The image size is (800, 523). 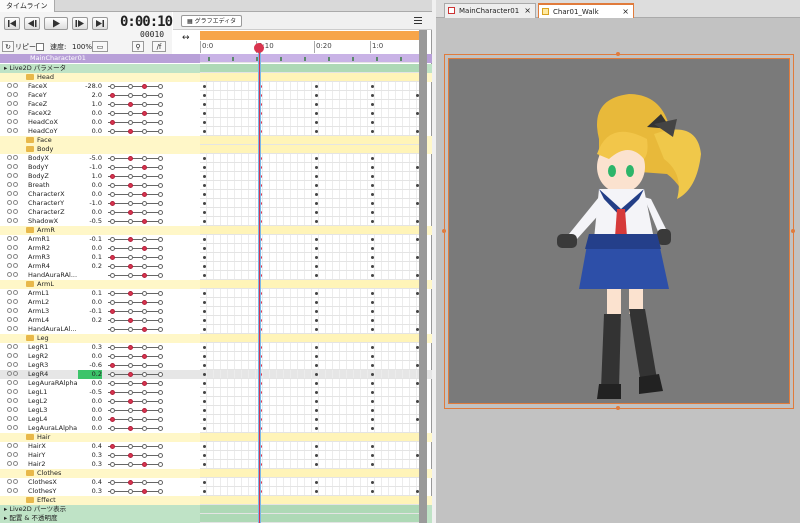 I want to click on param-value: -28.0, so click(x=90, y=86).